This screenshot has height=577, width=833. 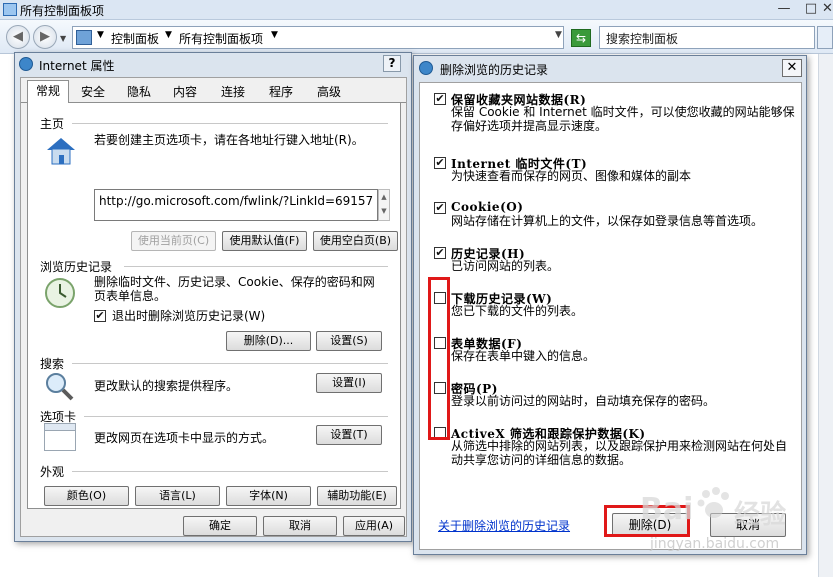 What do you see at coordinates (416, 10) in the screenshot?
I see `control-panel-titlebar: 所有控制面板项 — □ ✕` at bounding box center [416, 10].